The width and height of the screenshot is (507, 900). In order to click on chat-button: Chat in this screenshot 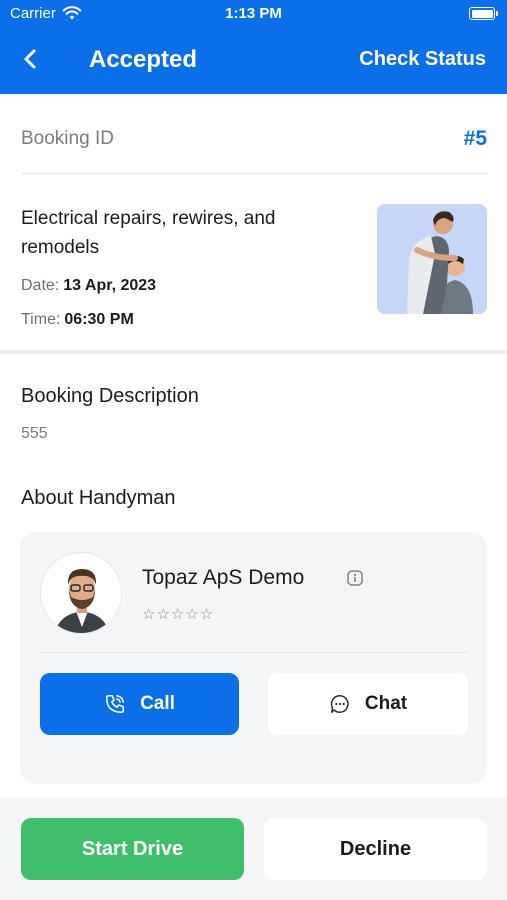, I will do `click(368, 704)`.